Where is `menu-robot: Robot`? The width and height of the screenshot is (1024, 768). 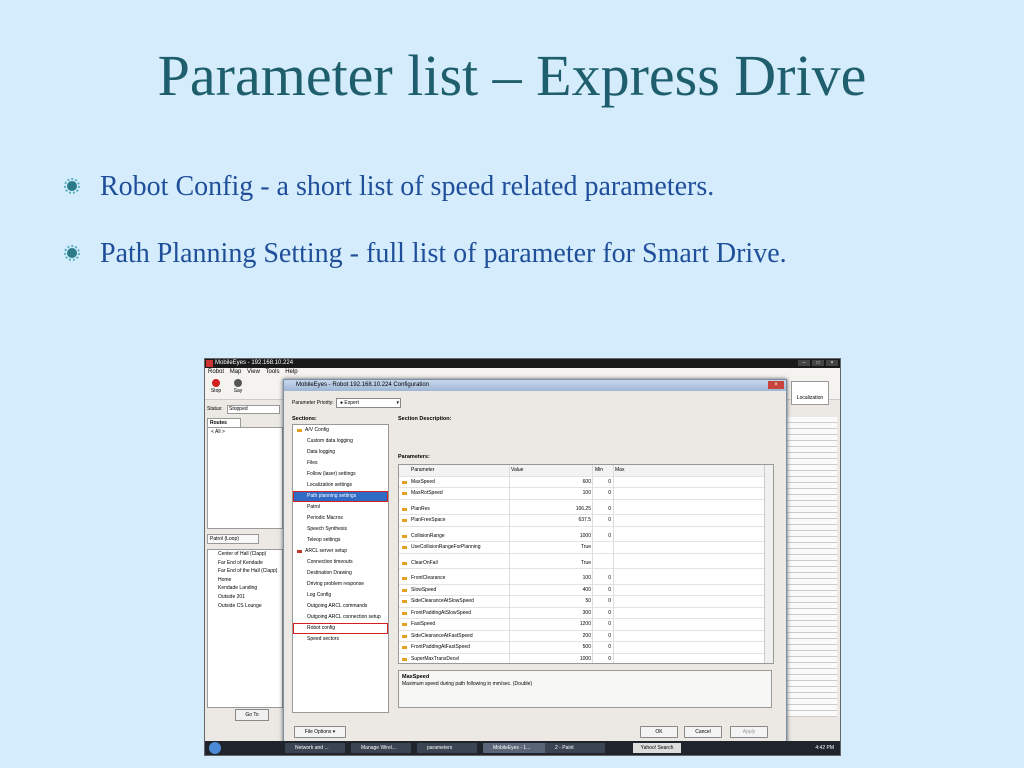
menu-robot: Robot is located at coordinates (216, 372).